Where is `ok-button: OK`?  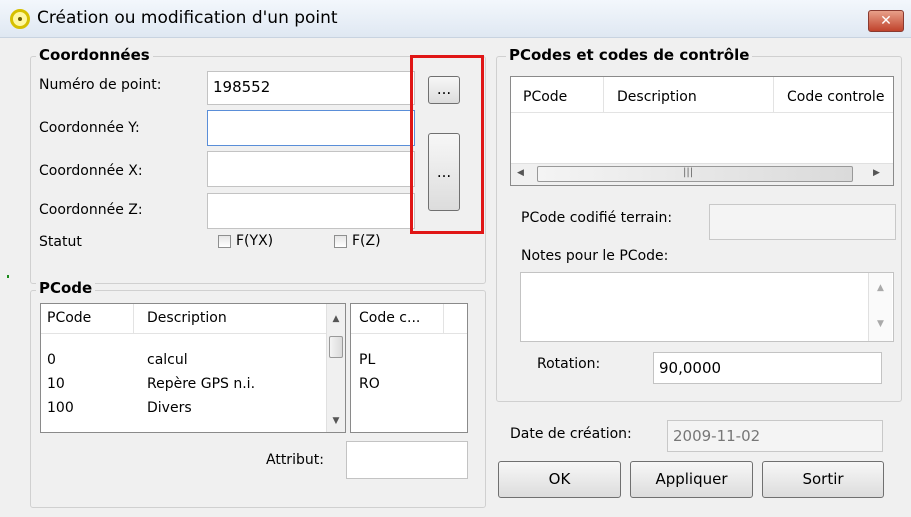
ok-button: OK is located at coordinates (559, 479).